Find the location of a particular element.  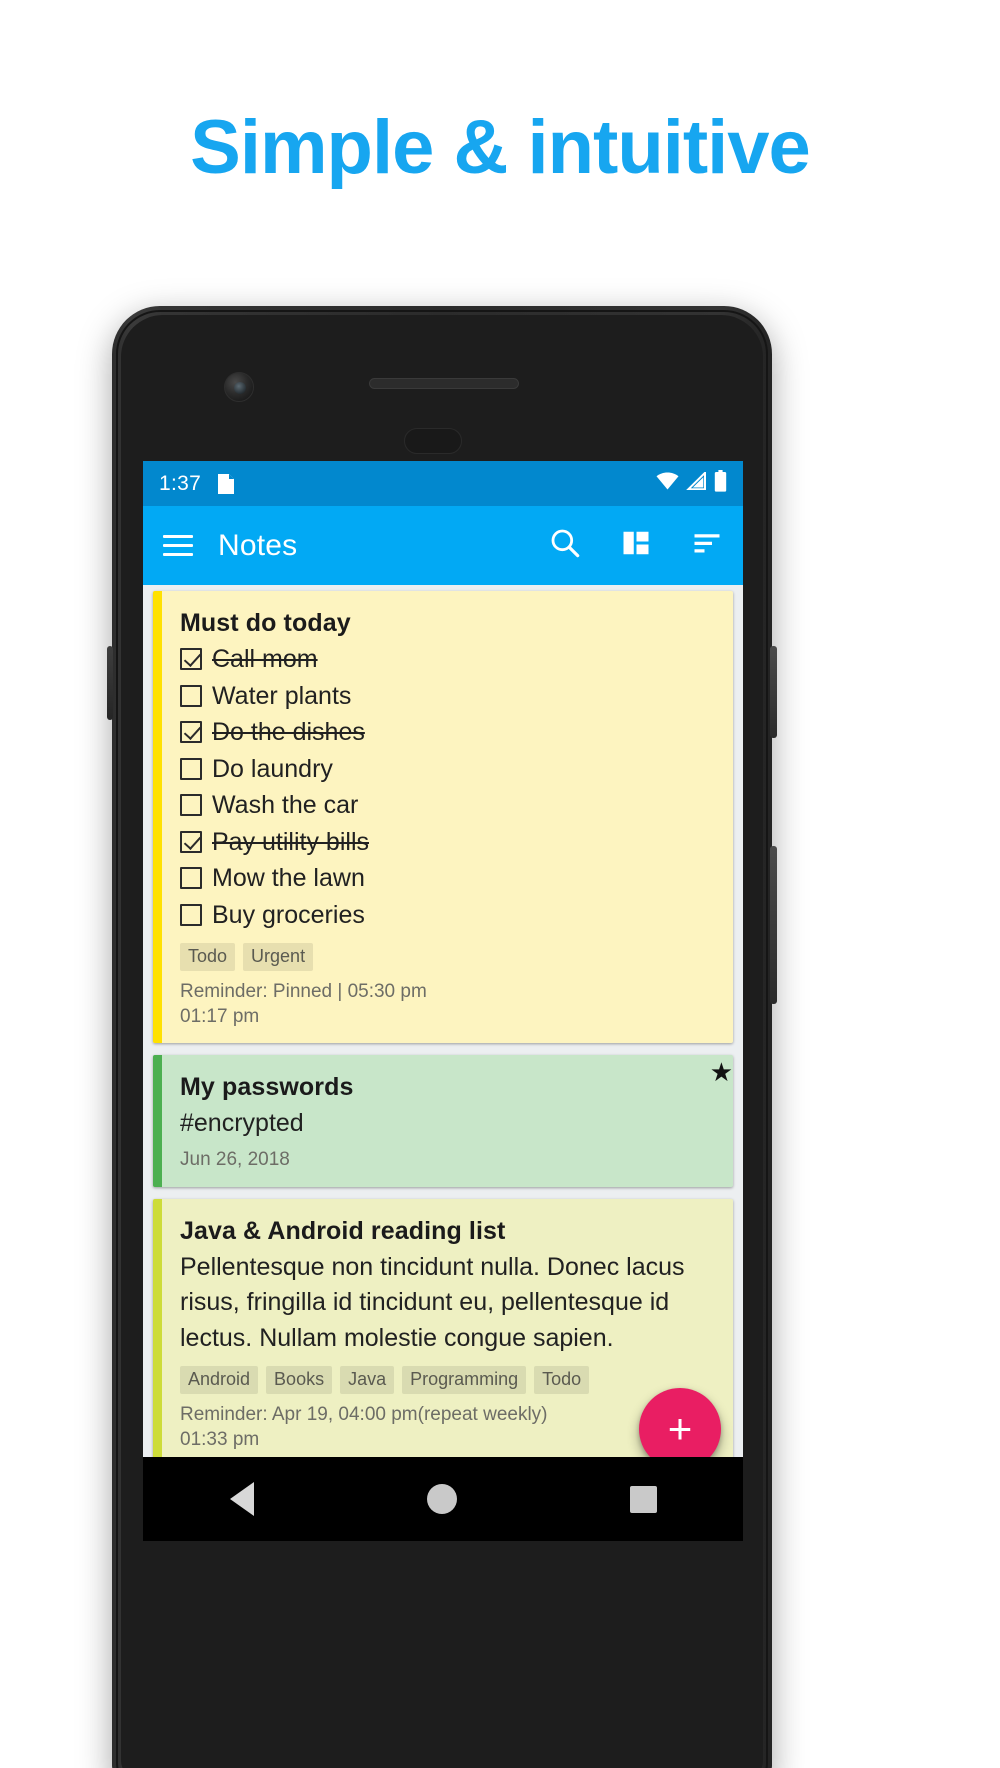

note-card: ★ My passwords #encrypted Jun 26, 2018 is located at coordinates (443, 1121).